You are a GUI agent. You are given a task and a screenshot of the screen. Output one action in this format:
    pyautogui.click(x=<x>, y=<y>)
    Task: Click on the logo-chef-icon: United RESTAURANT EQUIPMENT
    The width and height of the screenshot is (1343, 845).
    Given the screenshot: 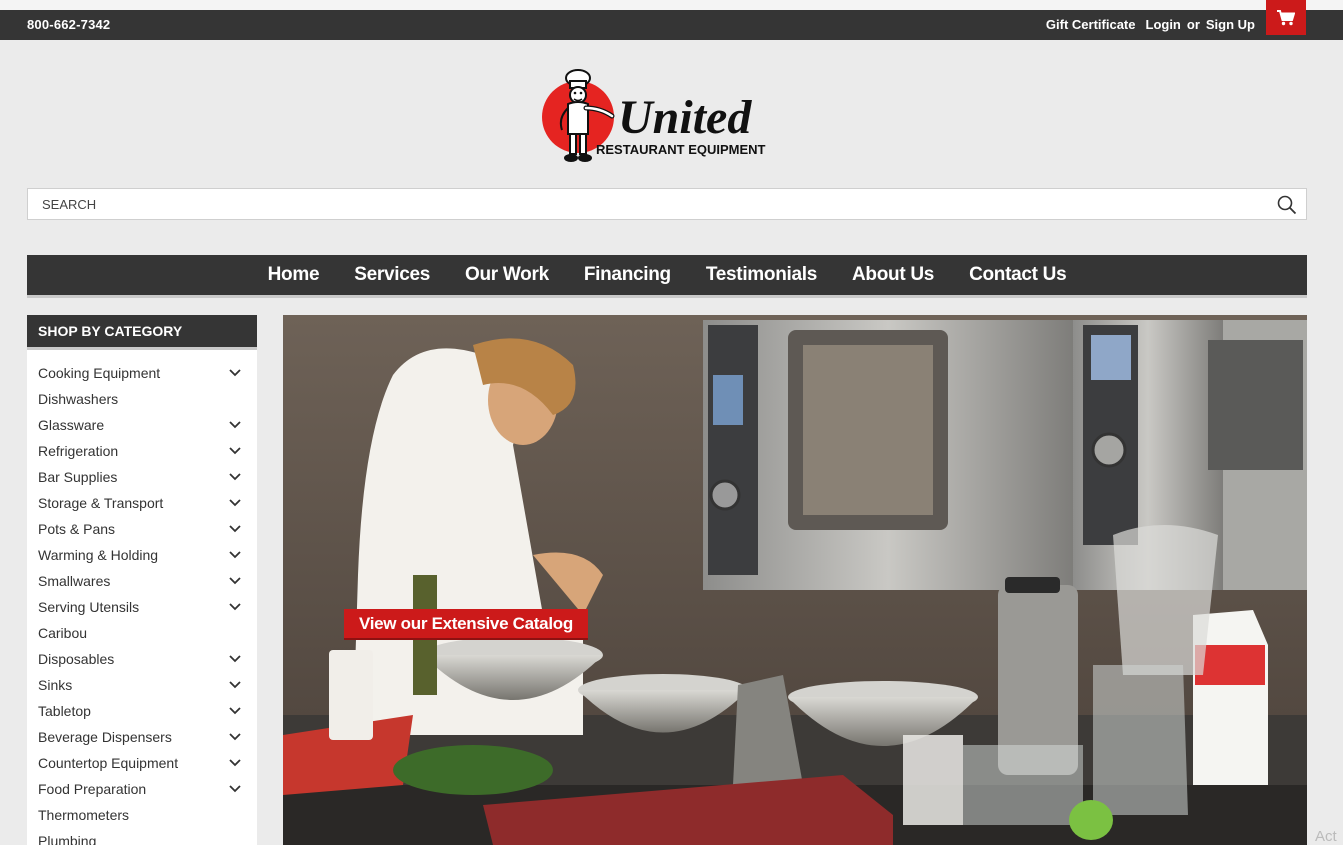 What is the action you would take?
    pyautogui.click(x=654, y=115)
    